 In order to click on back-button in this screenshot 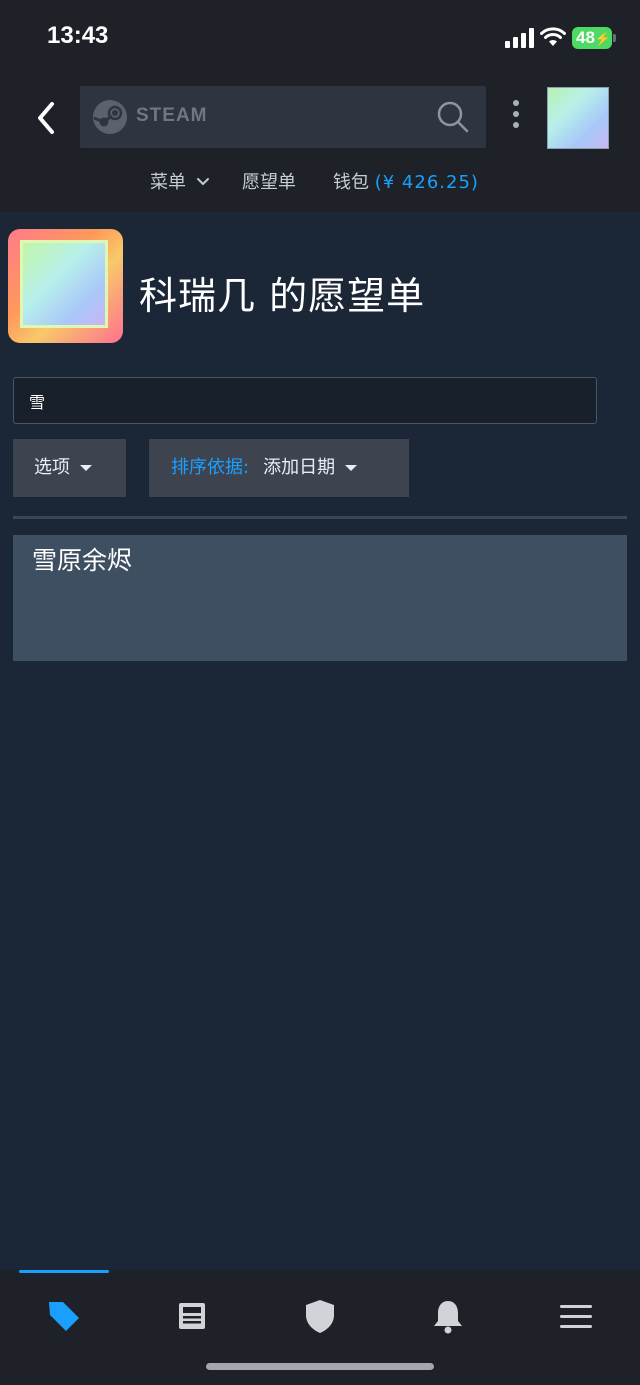, I will do `click(46, 118)`.